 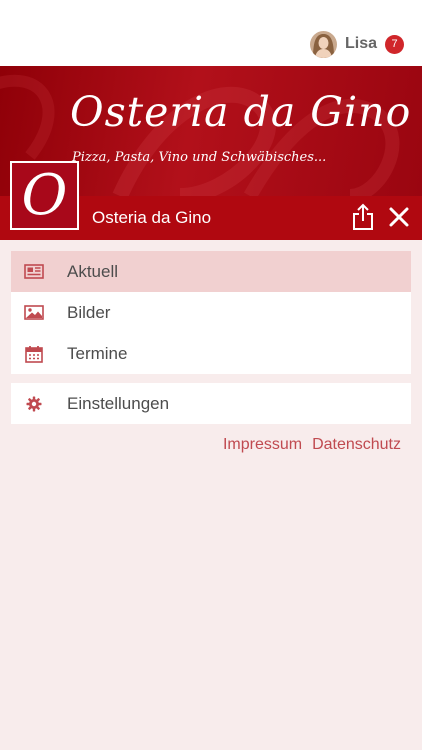 What do you see at coordinates (307, 445) in the screenshot?
I see `footer-links: Impressum Datenschutz` at bounding box center [307, 445].